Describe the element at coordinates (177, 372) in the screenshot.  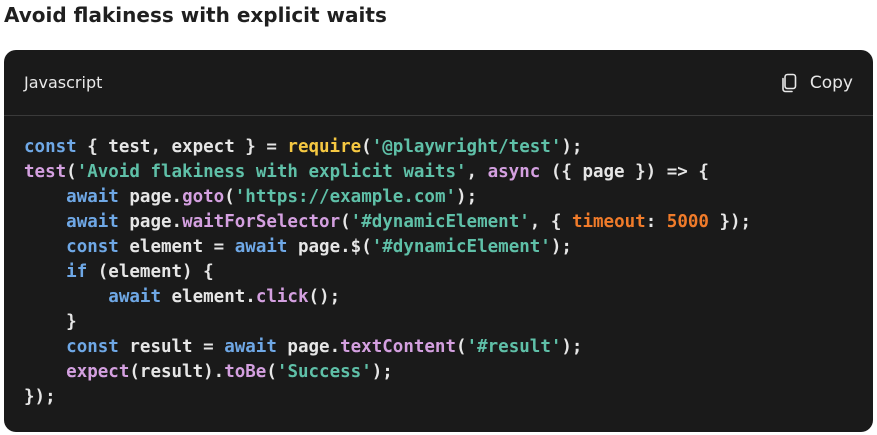
I see `code-token: (result).` at that location.